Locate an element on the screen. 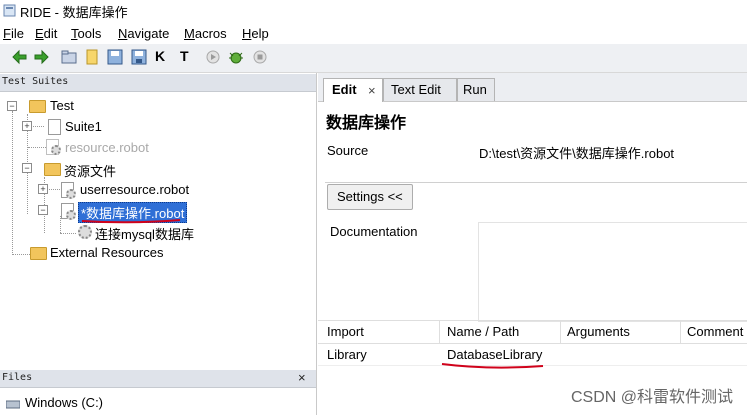 This screenshot has height=415, width=747. cell-import-type: Library is located at coordinates (347, 354).